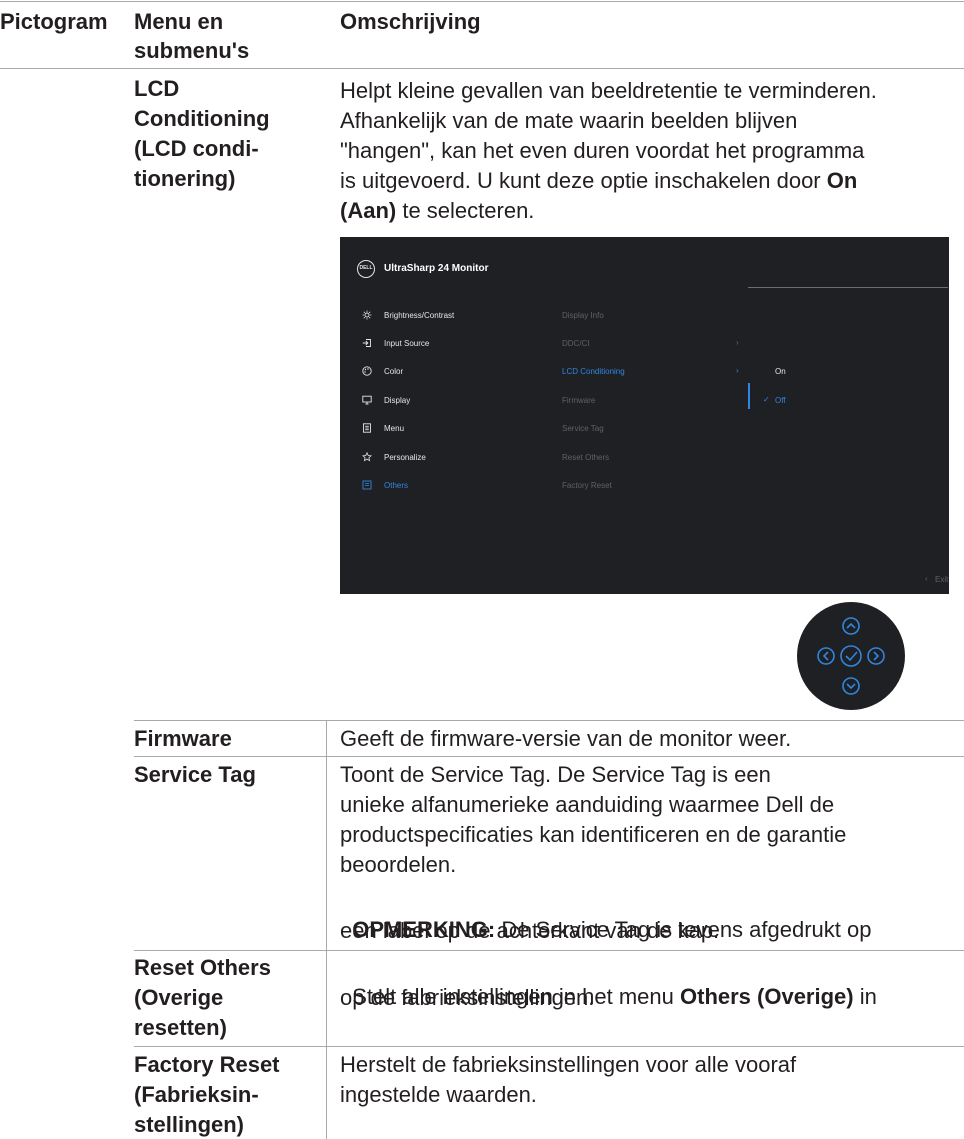  I want to click on header-bottom-rule, so click(482, 68).